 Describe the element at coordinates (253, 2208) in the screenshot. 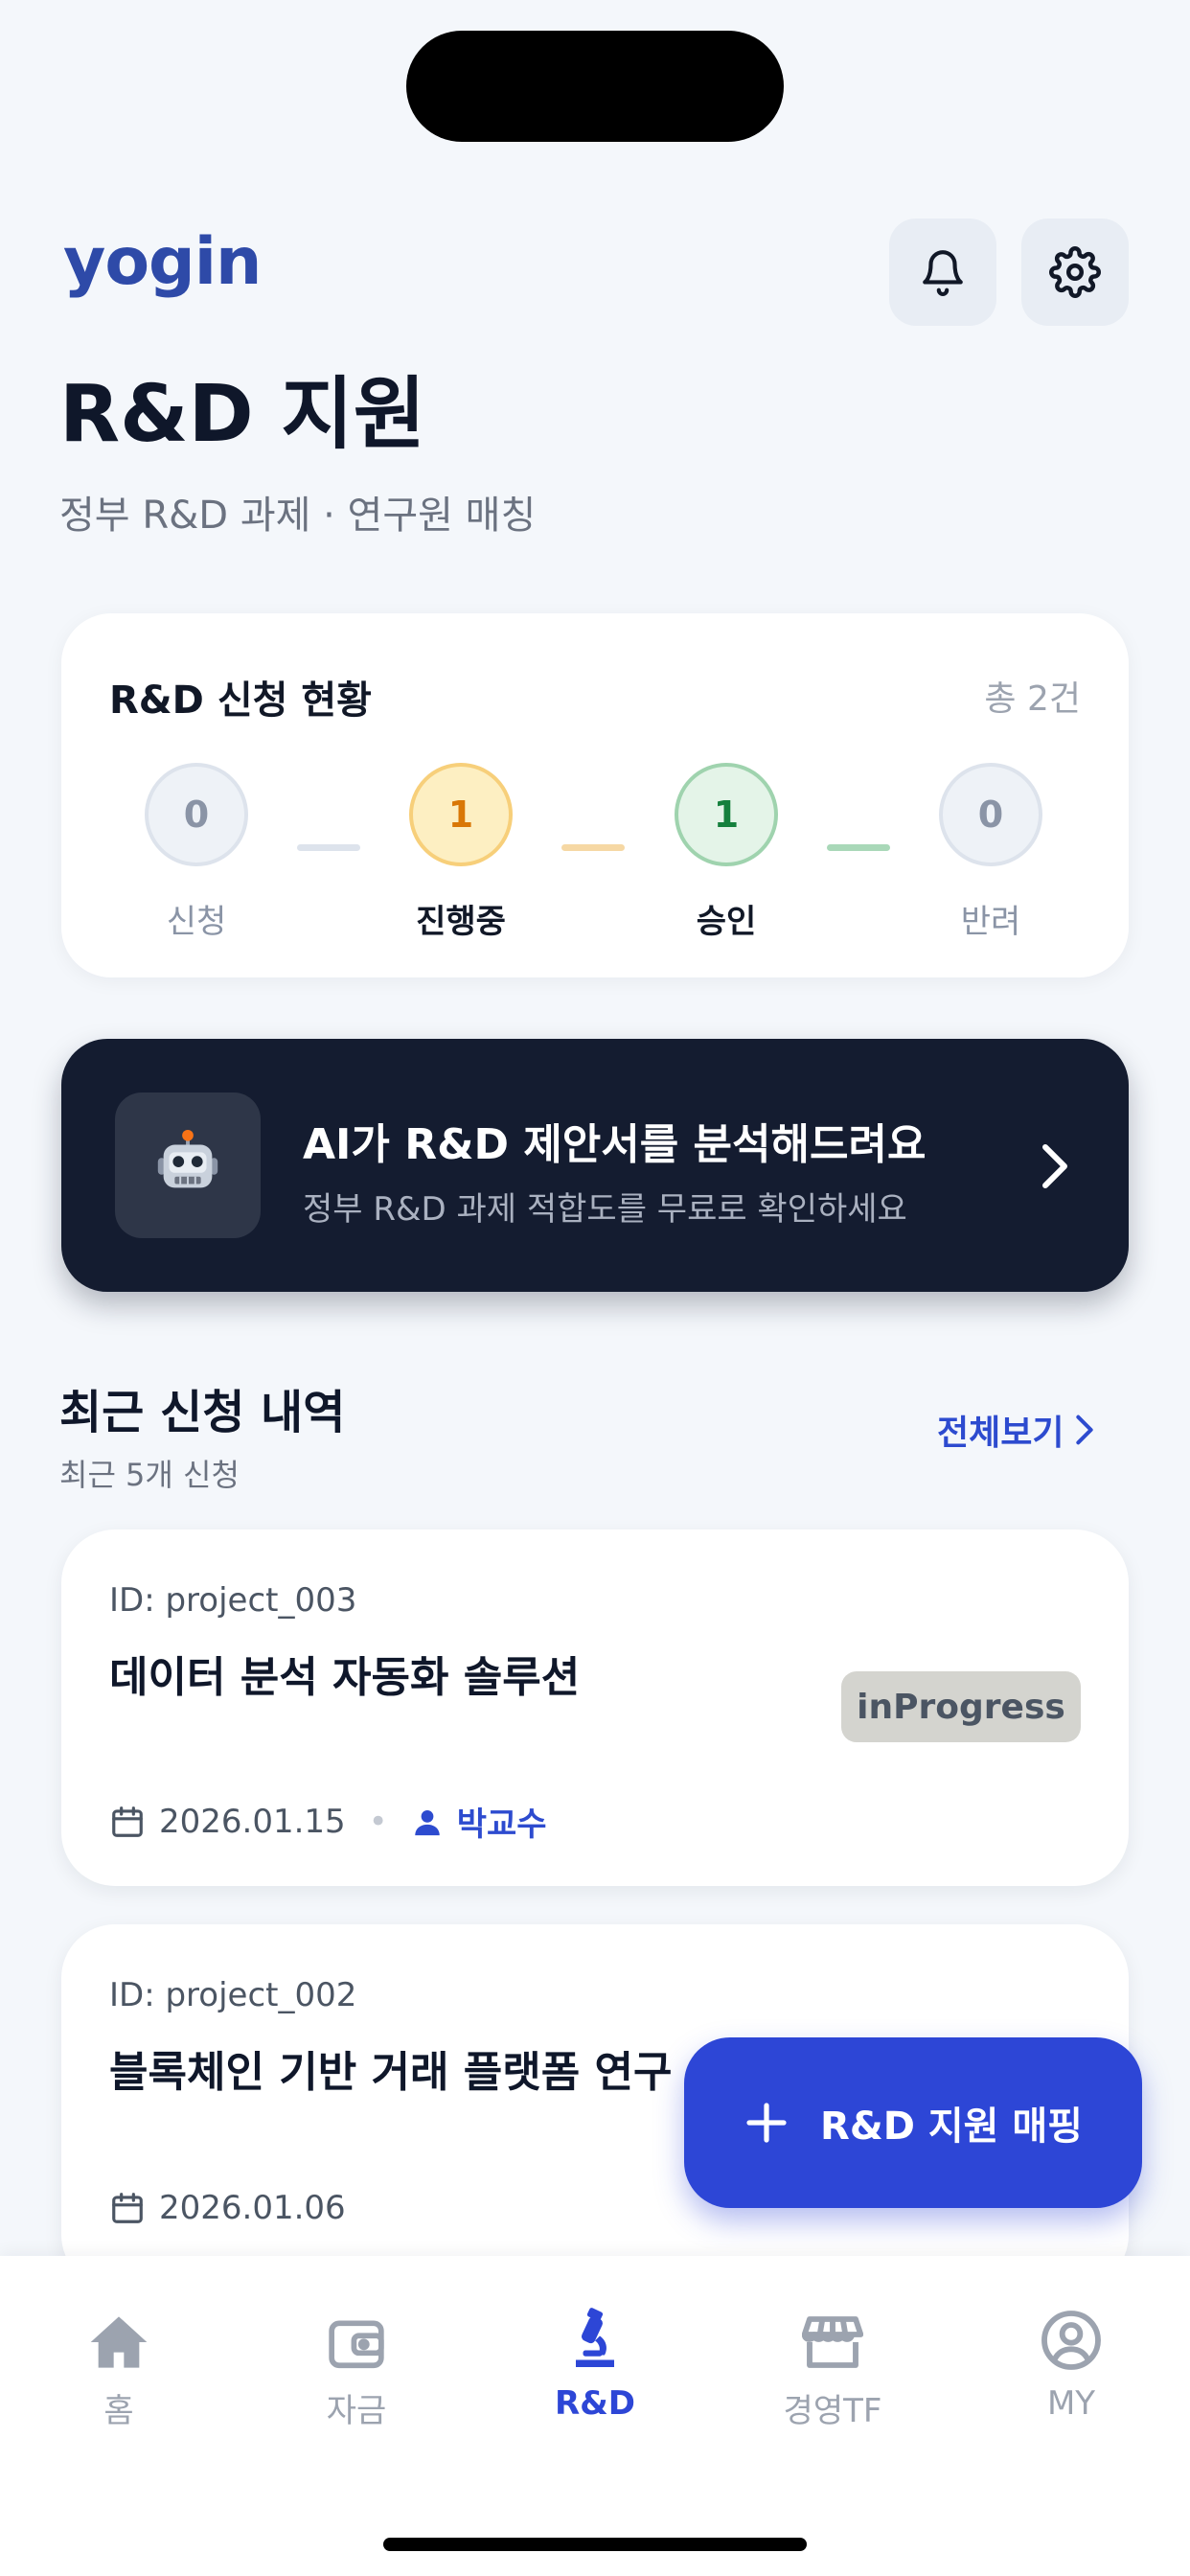

I see `project-date: 2026.01.06` at that location.